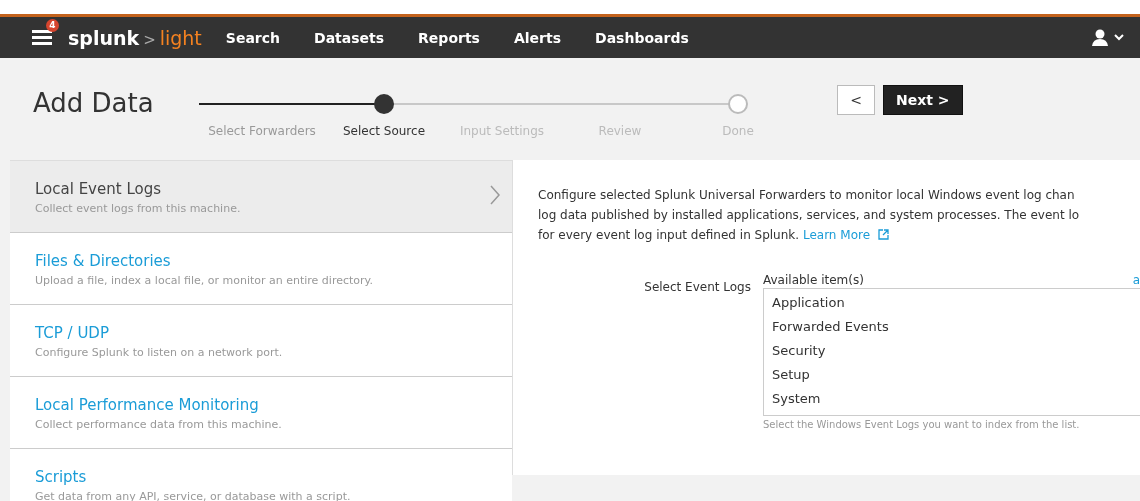 The width and height of the screenshot is (1140, 501). I want to click on list-item: Security, so click(952, 351).